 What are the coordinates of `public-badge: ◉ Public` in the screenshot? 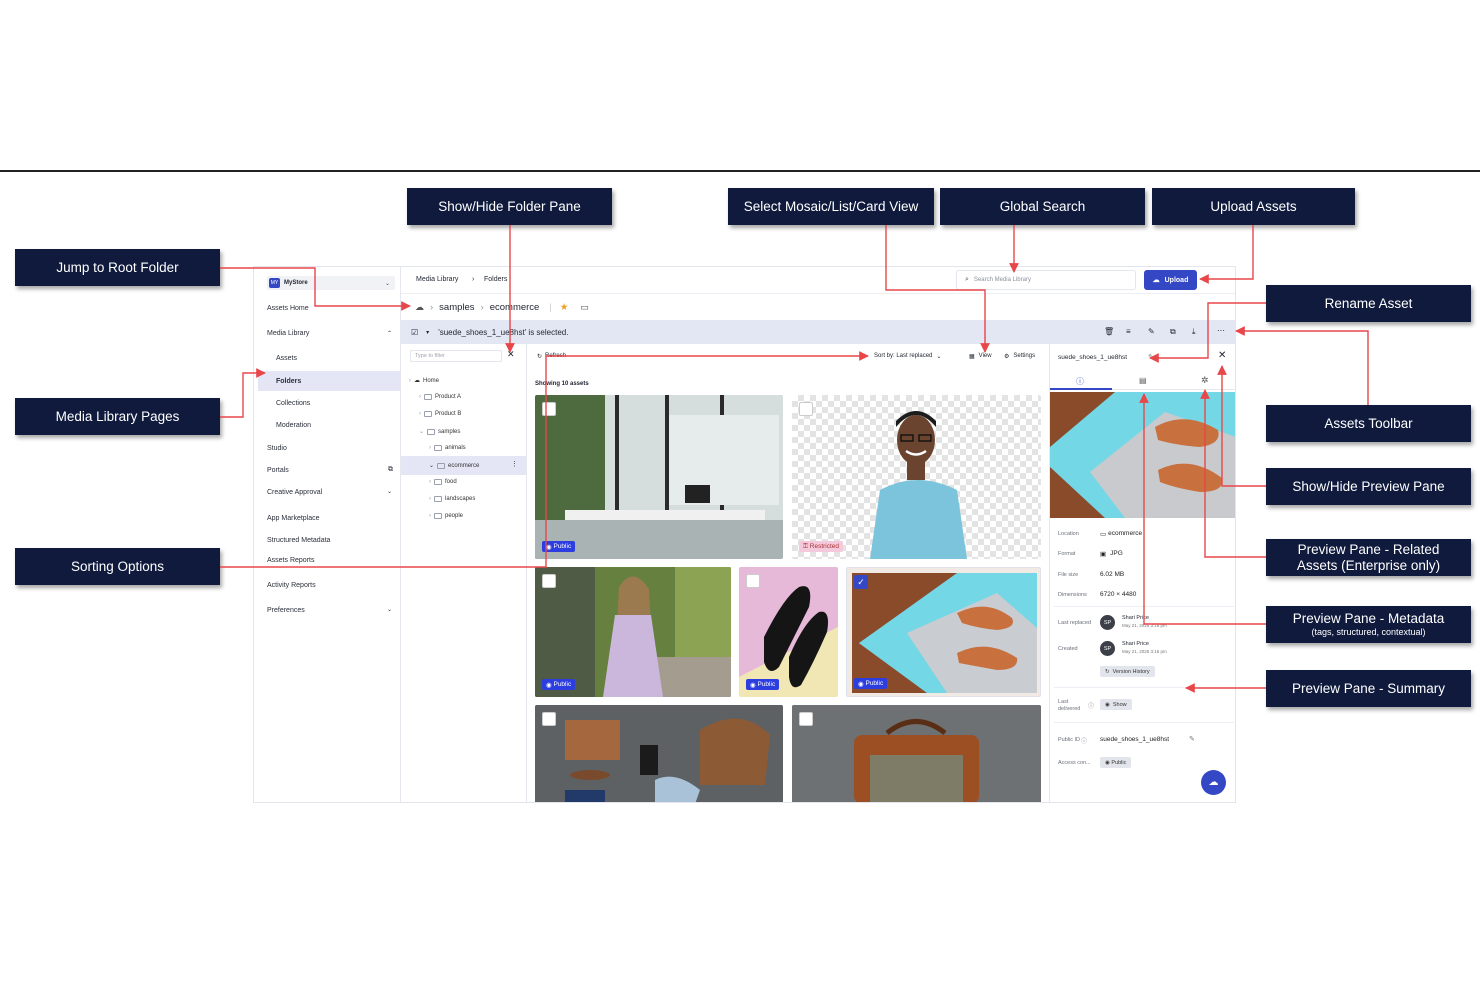 It's located at (871, 683).